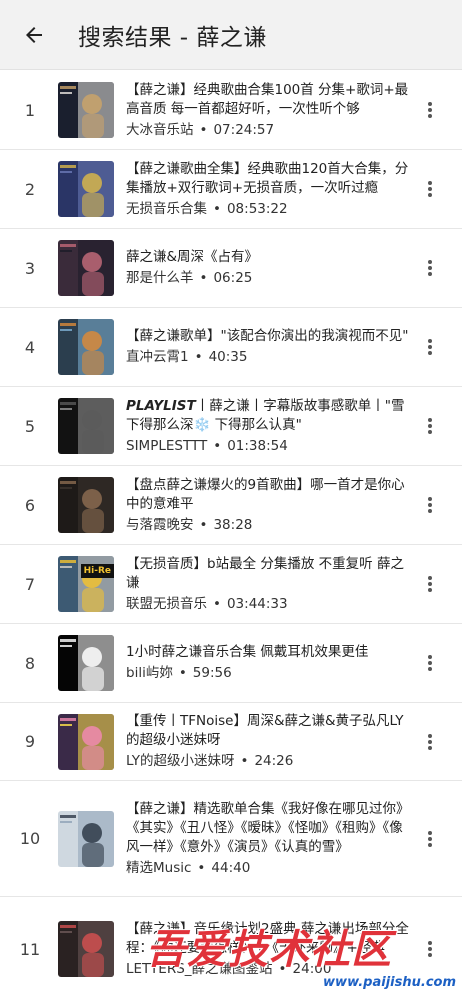 This screenshot has height=1000, width=462. Describe the element at coordinates (269, 268) in the screenshot. I see `result-info: 薛之谦&周深《占有》 那是什么羊 • 06:25` at that location.